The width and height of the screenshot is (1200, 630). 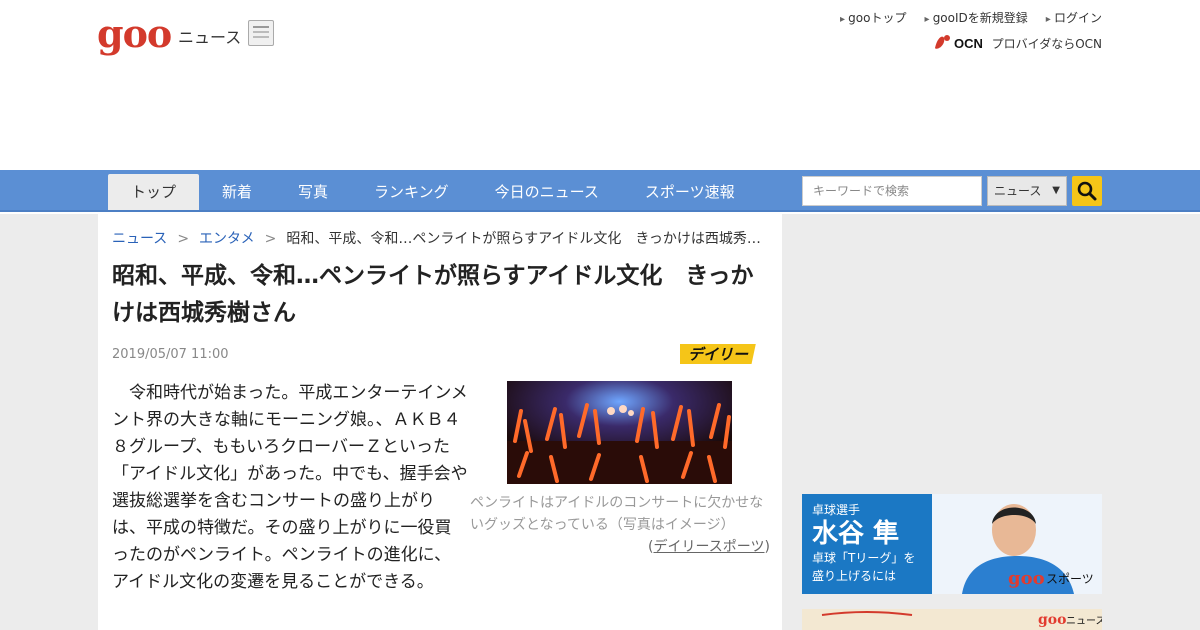 What do you see at coordinates (873, 17) in the screenshot?
I see `goo-top-link: gooトップ` at bounding box center [873, 17].